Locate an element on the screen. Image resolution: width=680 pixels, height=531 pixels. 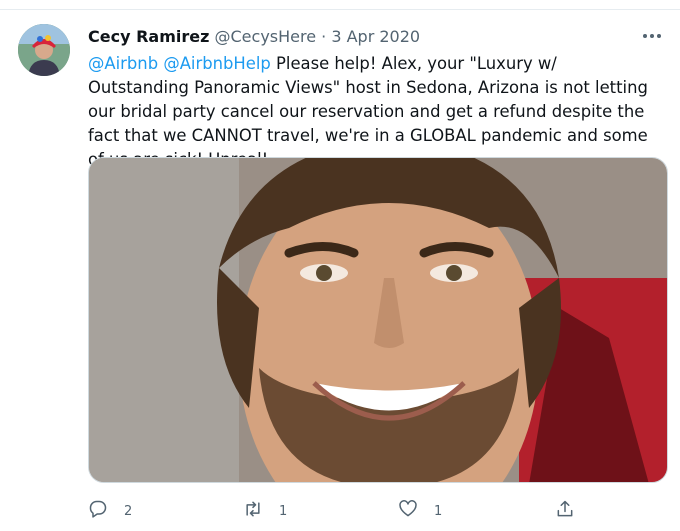
more-icon is located at coordinates (652, 36).